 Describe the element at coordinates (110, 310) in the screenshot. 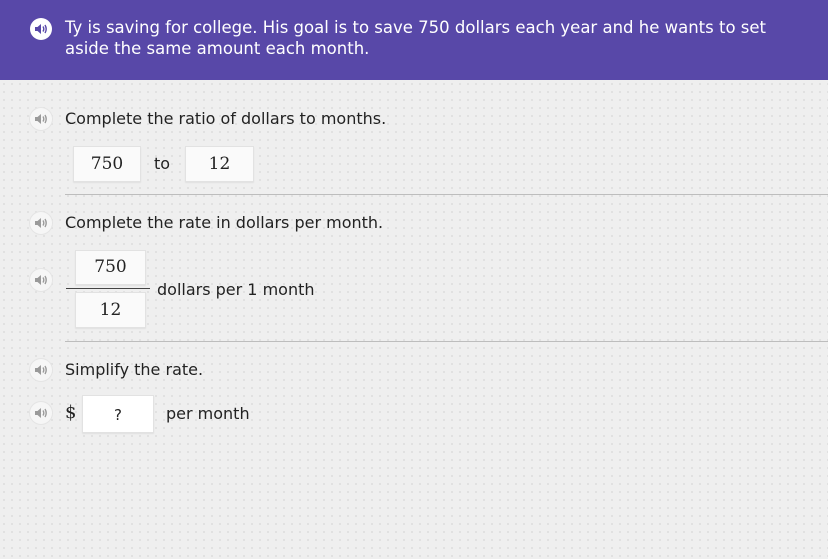

I see `rate-denominator-box: 12` at that location.